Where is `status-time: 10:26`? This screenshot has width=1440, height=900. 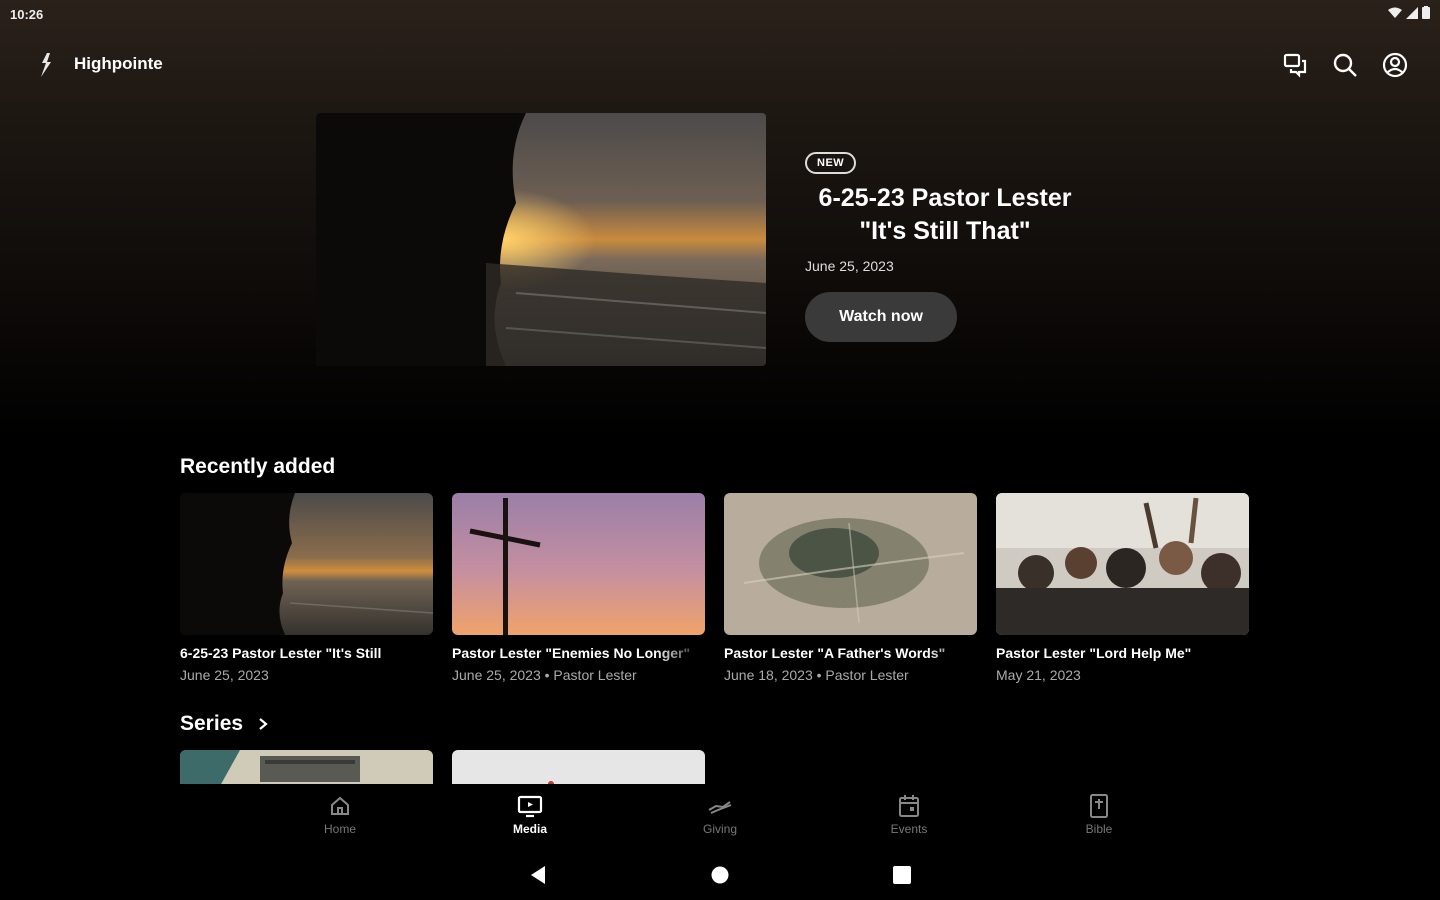
status-time: 10:26 is located at coordinates (27, 14).